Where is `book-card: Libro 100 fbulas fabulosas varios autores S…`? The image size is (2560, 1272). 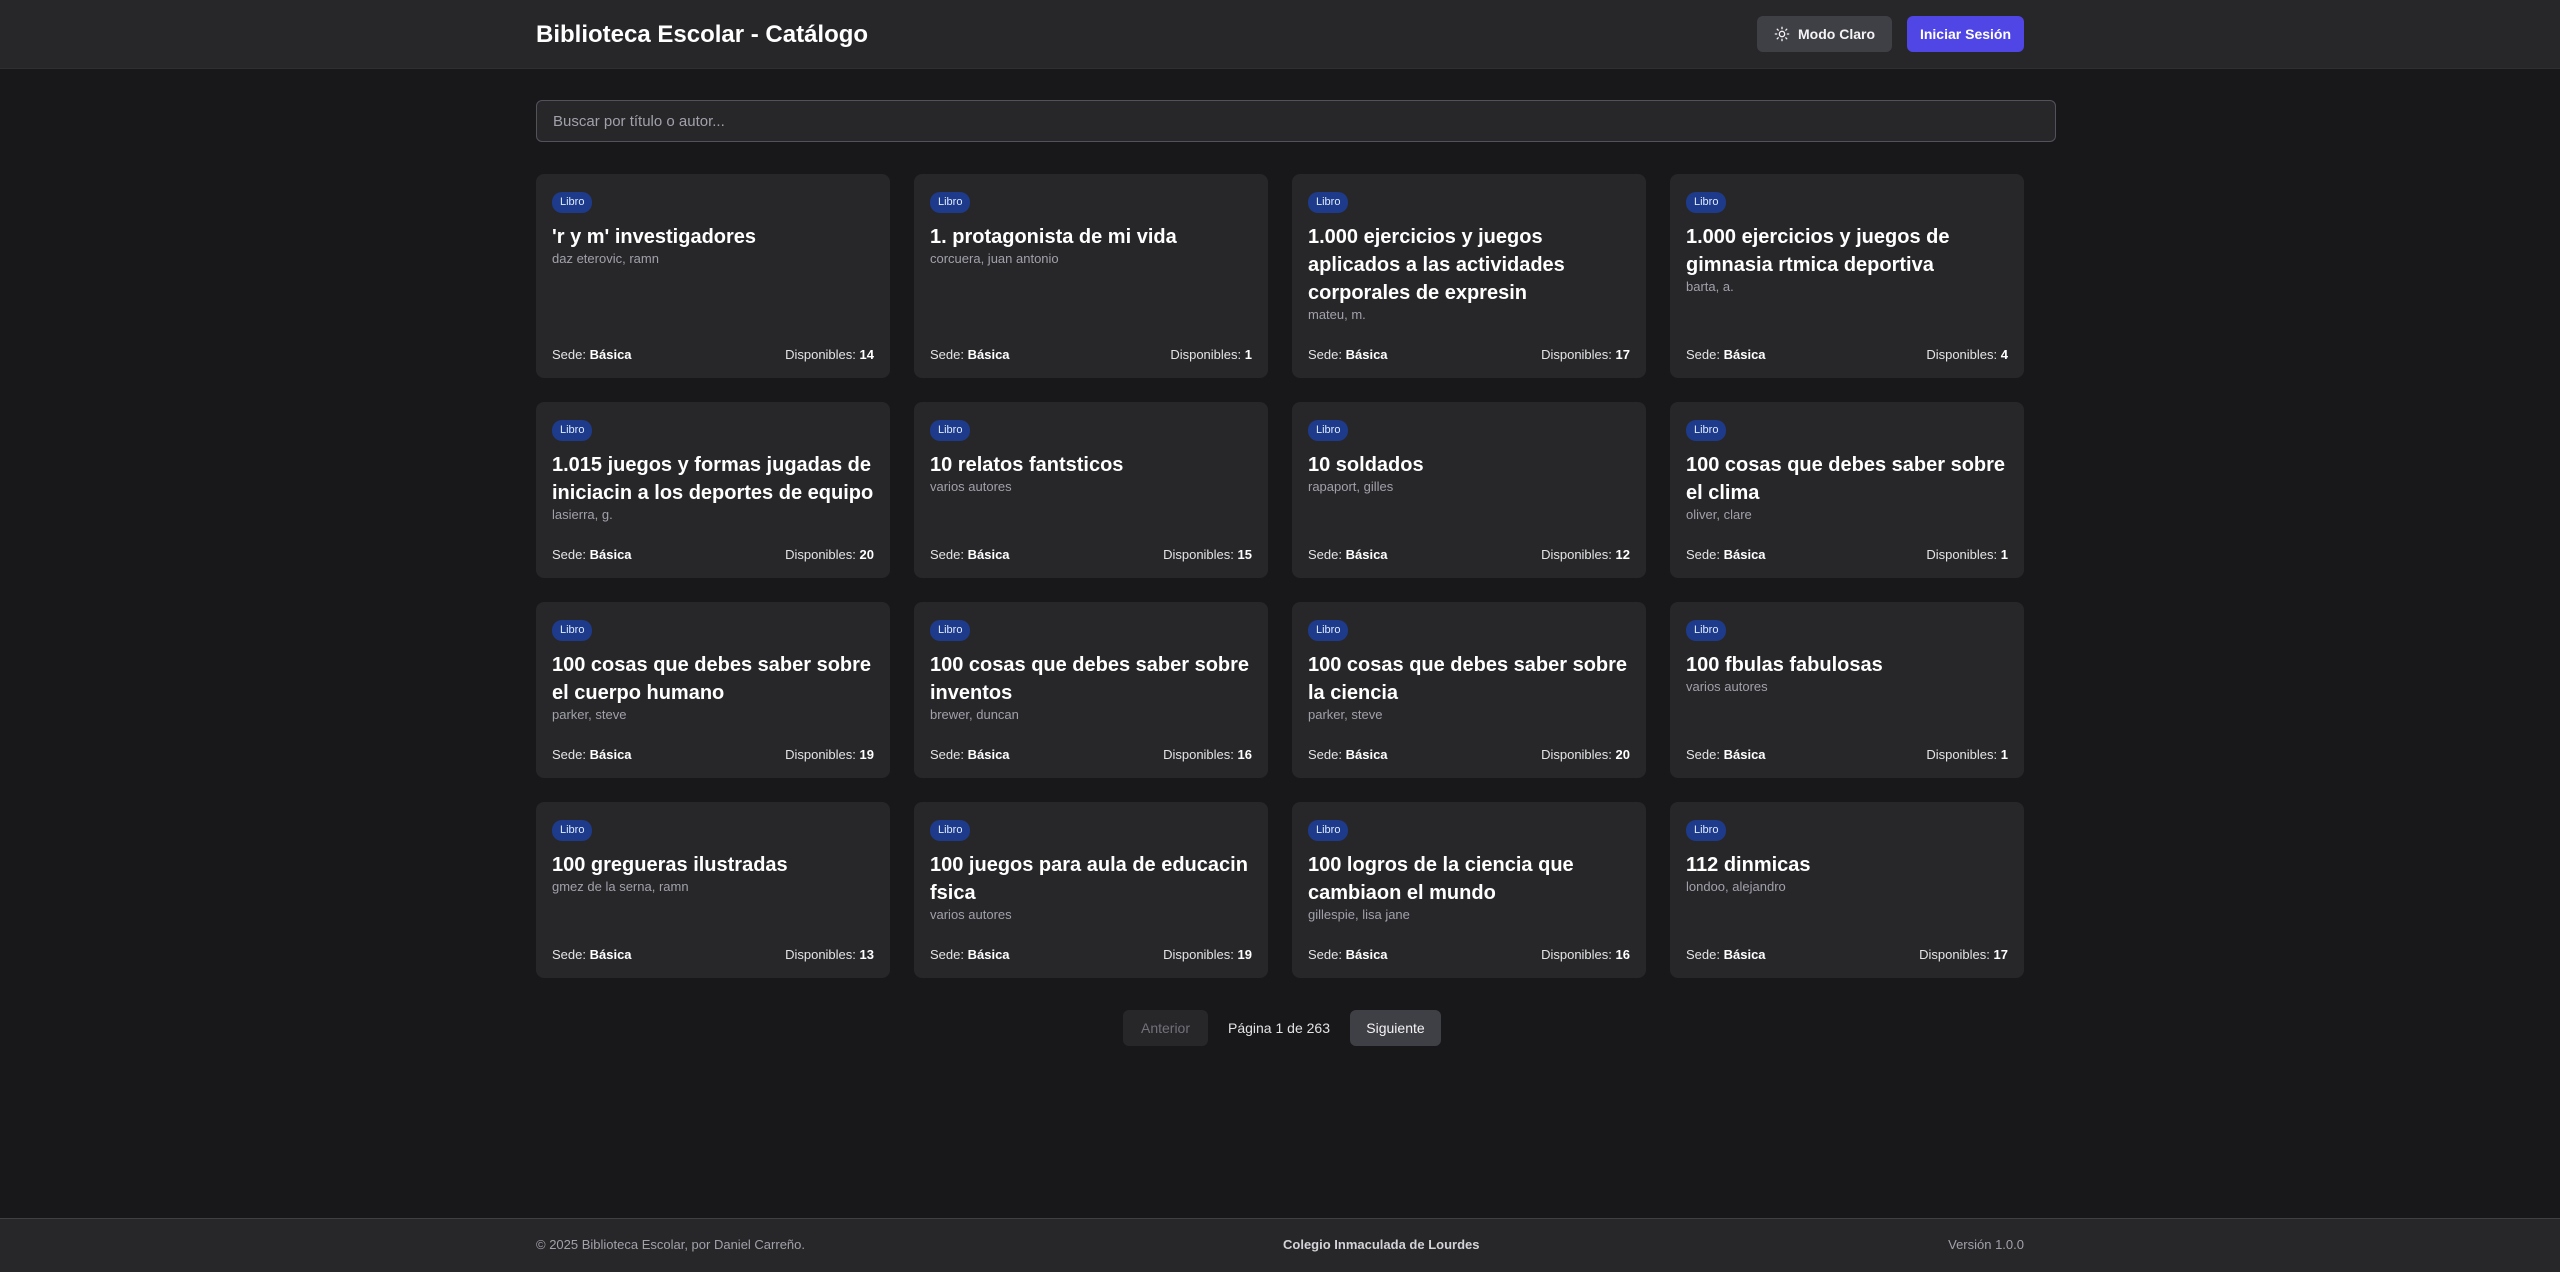 book-card: Libro 100 fbulas fabulosas varios autores S… is located at coordinates (1847, 690).